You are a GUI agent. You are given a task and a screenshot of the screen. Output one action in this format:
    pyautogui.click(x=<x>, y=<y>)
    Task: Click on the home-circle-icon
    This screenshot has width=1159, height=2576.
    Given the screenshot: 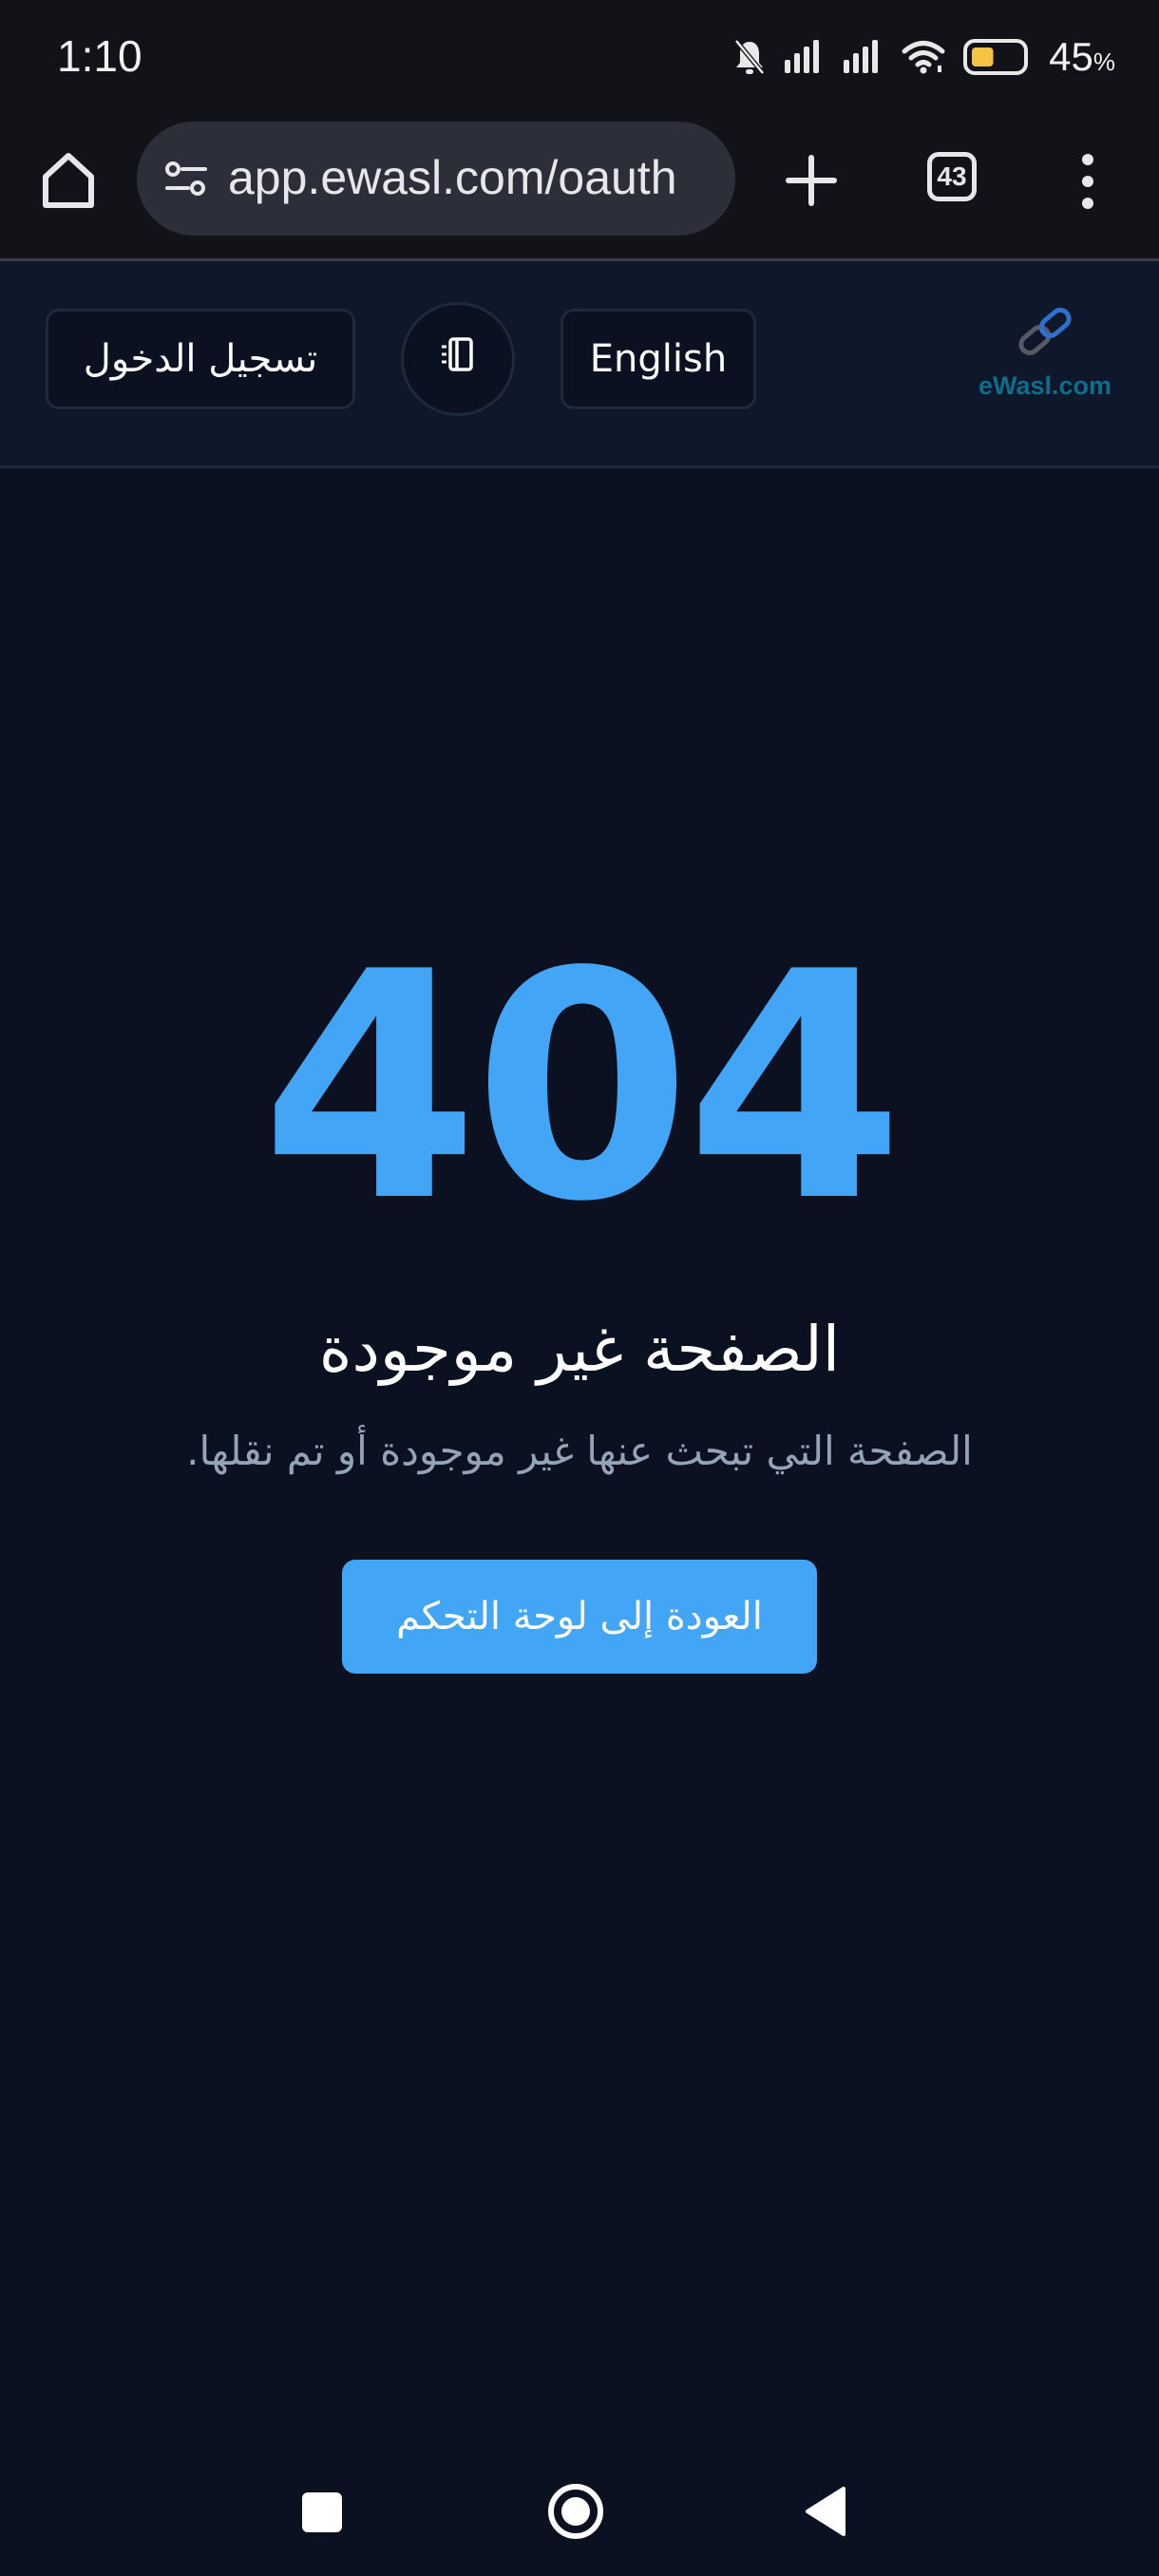 What is the action you would take?
    pyautogui.click(x=575, y=2513)
    